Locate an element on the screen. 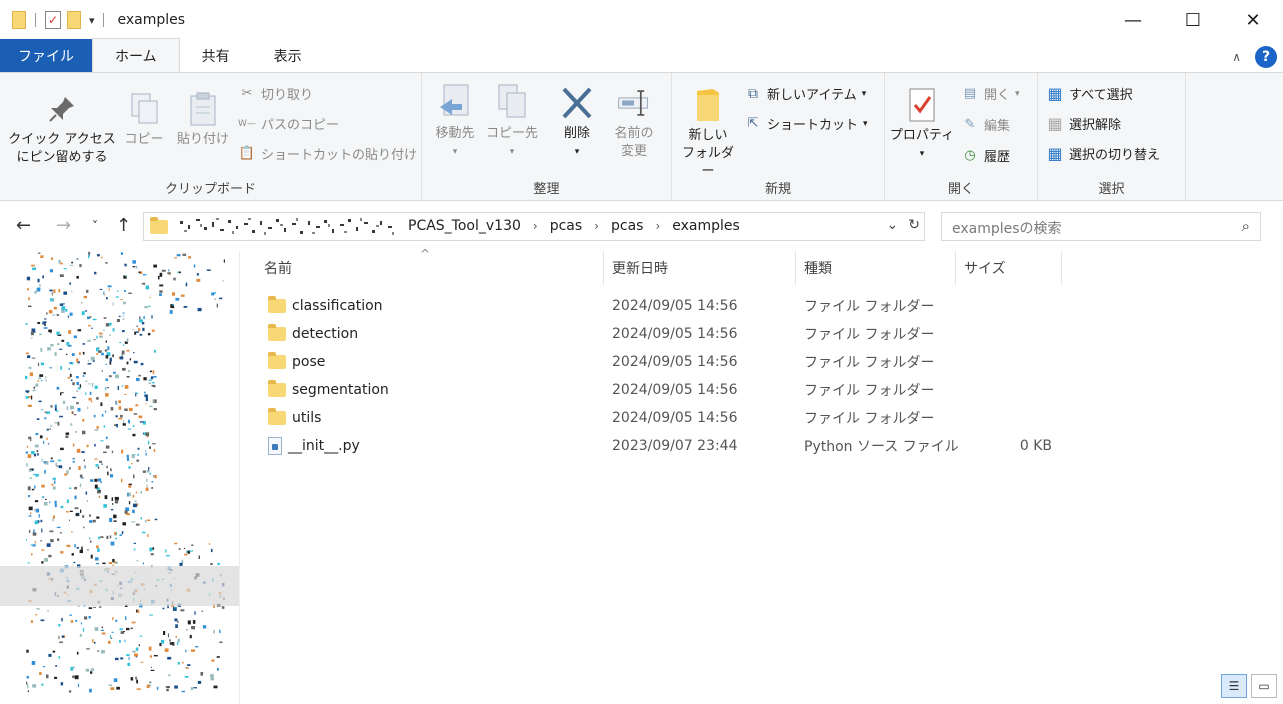  edit-icon: ✎ is located at coordinates (970, 124).